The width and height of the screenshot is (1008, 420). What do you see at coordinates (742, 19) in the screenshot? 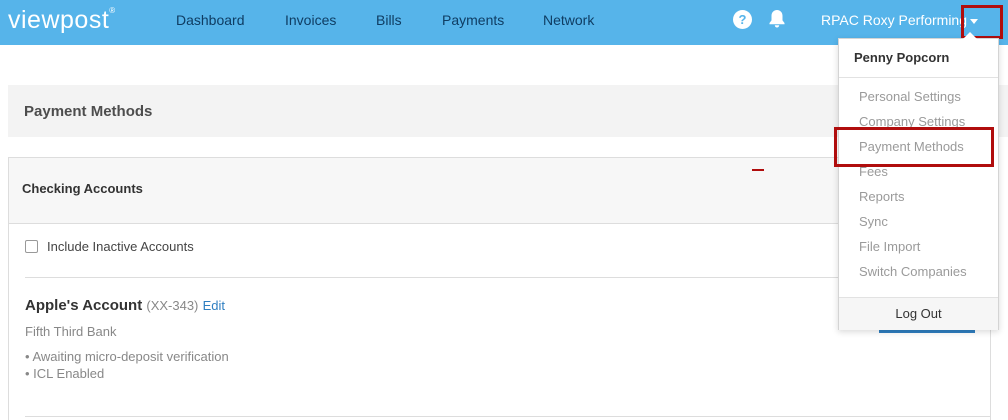
I see `question-circle-icon: ?` at bounding box center [742, 19].